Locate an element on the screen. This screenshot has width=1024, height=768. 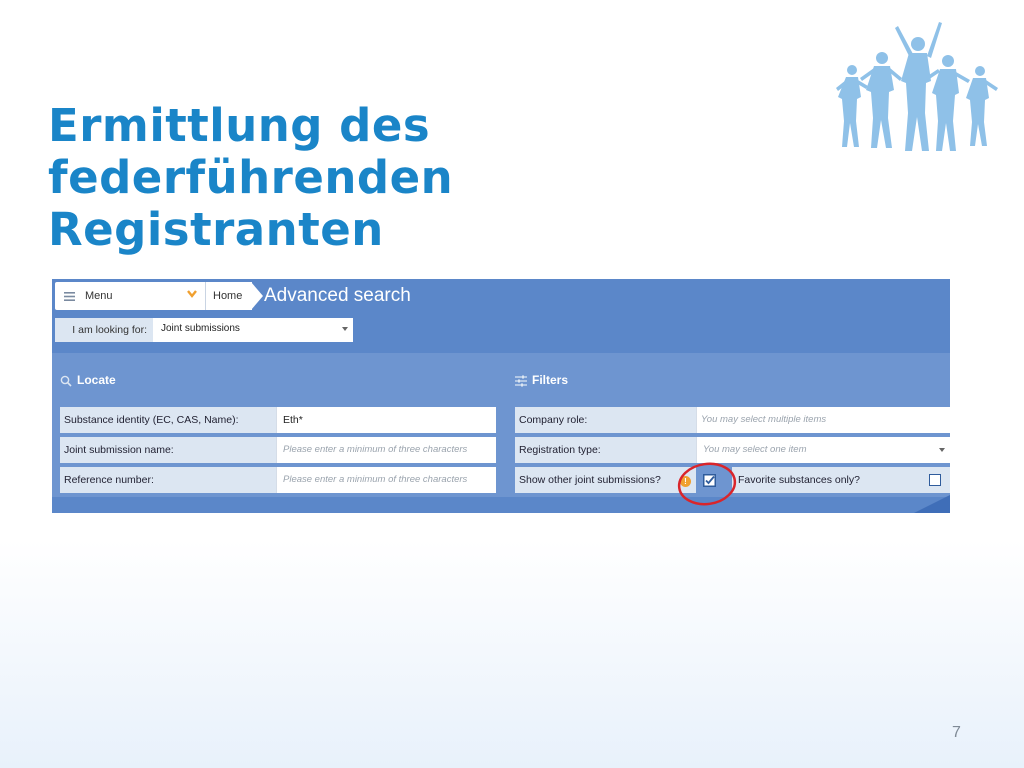
registration-type-label: Registration type: is located at coordinates (560, 450).